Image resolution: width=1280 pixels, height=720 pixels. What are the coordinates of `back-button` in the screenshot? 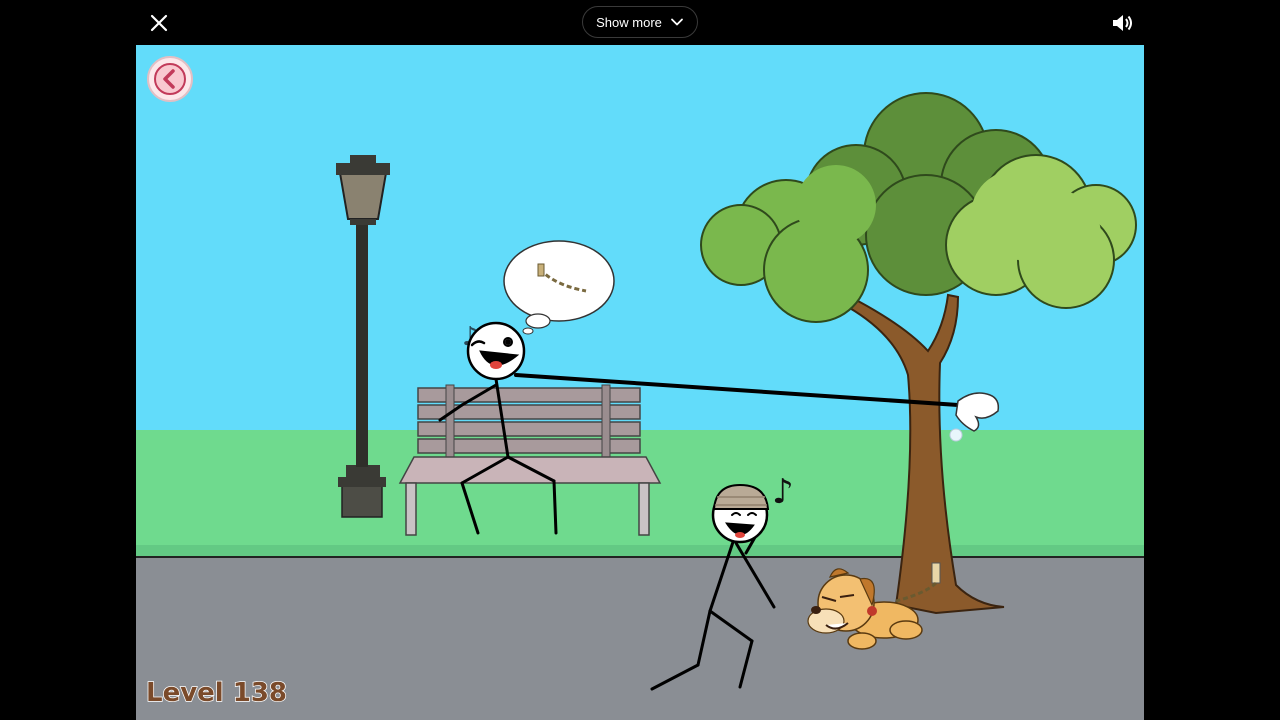 It's located at (170, 79).